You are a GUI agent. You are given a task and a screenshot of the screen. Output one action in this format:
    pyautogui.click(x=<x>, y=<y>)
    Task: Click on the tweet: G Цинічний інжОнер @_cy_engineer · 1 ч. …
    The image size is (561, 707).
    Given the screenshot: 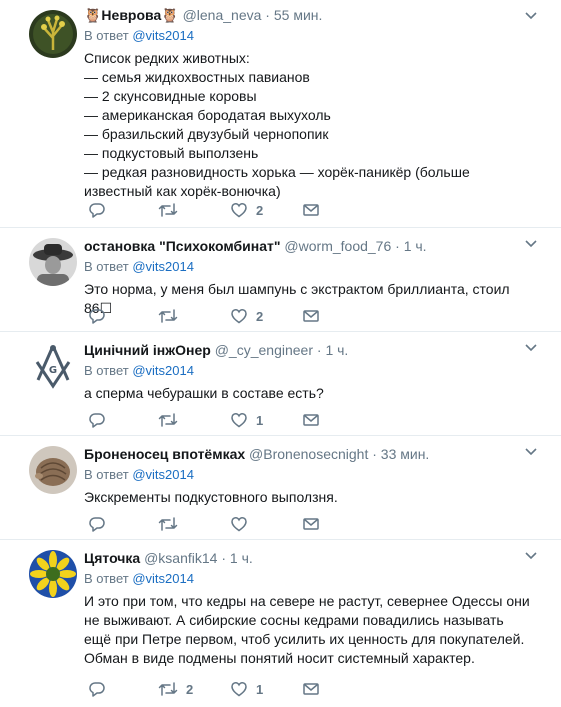 What is the action you would take?
    pyautogui.click(x=280, y=384)
    